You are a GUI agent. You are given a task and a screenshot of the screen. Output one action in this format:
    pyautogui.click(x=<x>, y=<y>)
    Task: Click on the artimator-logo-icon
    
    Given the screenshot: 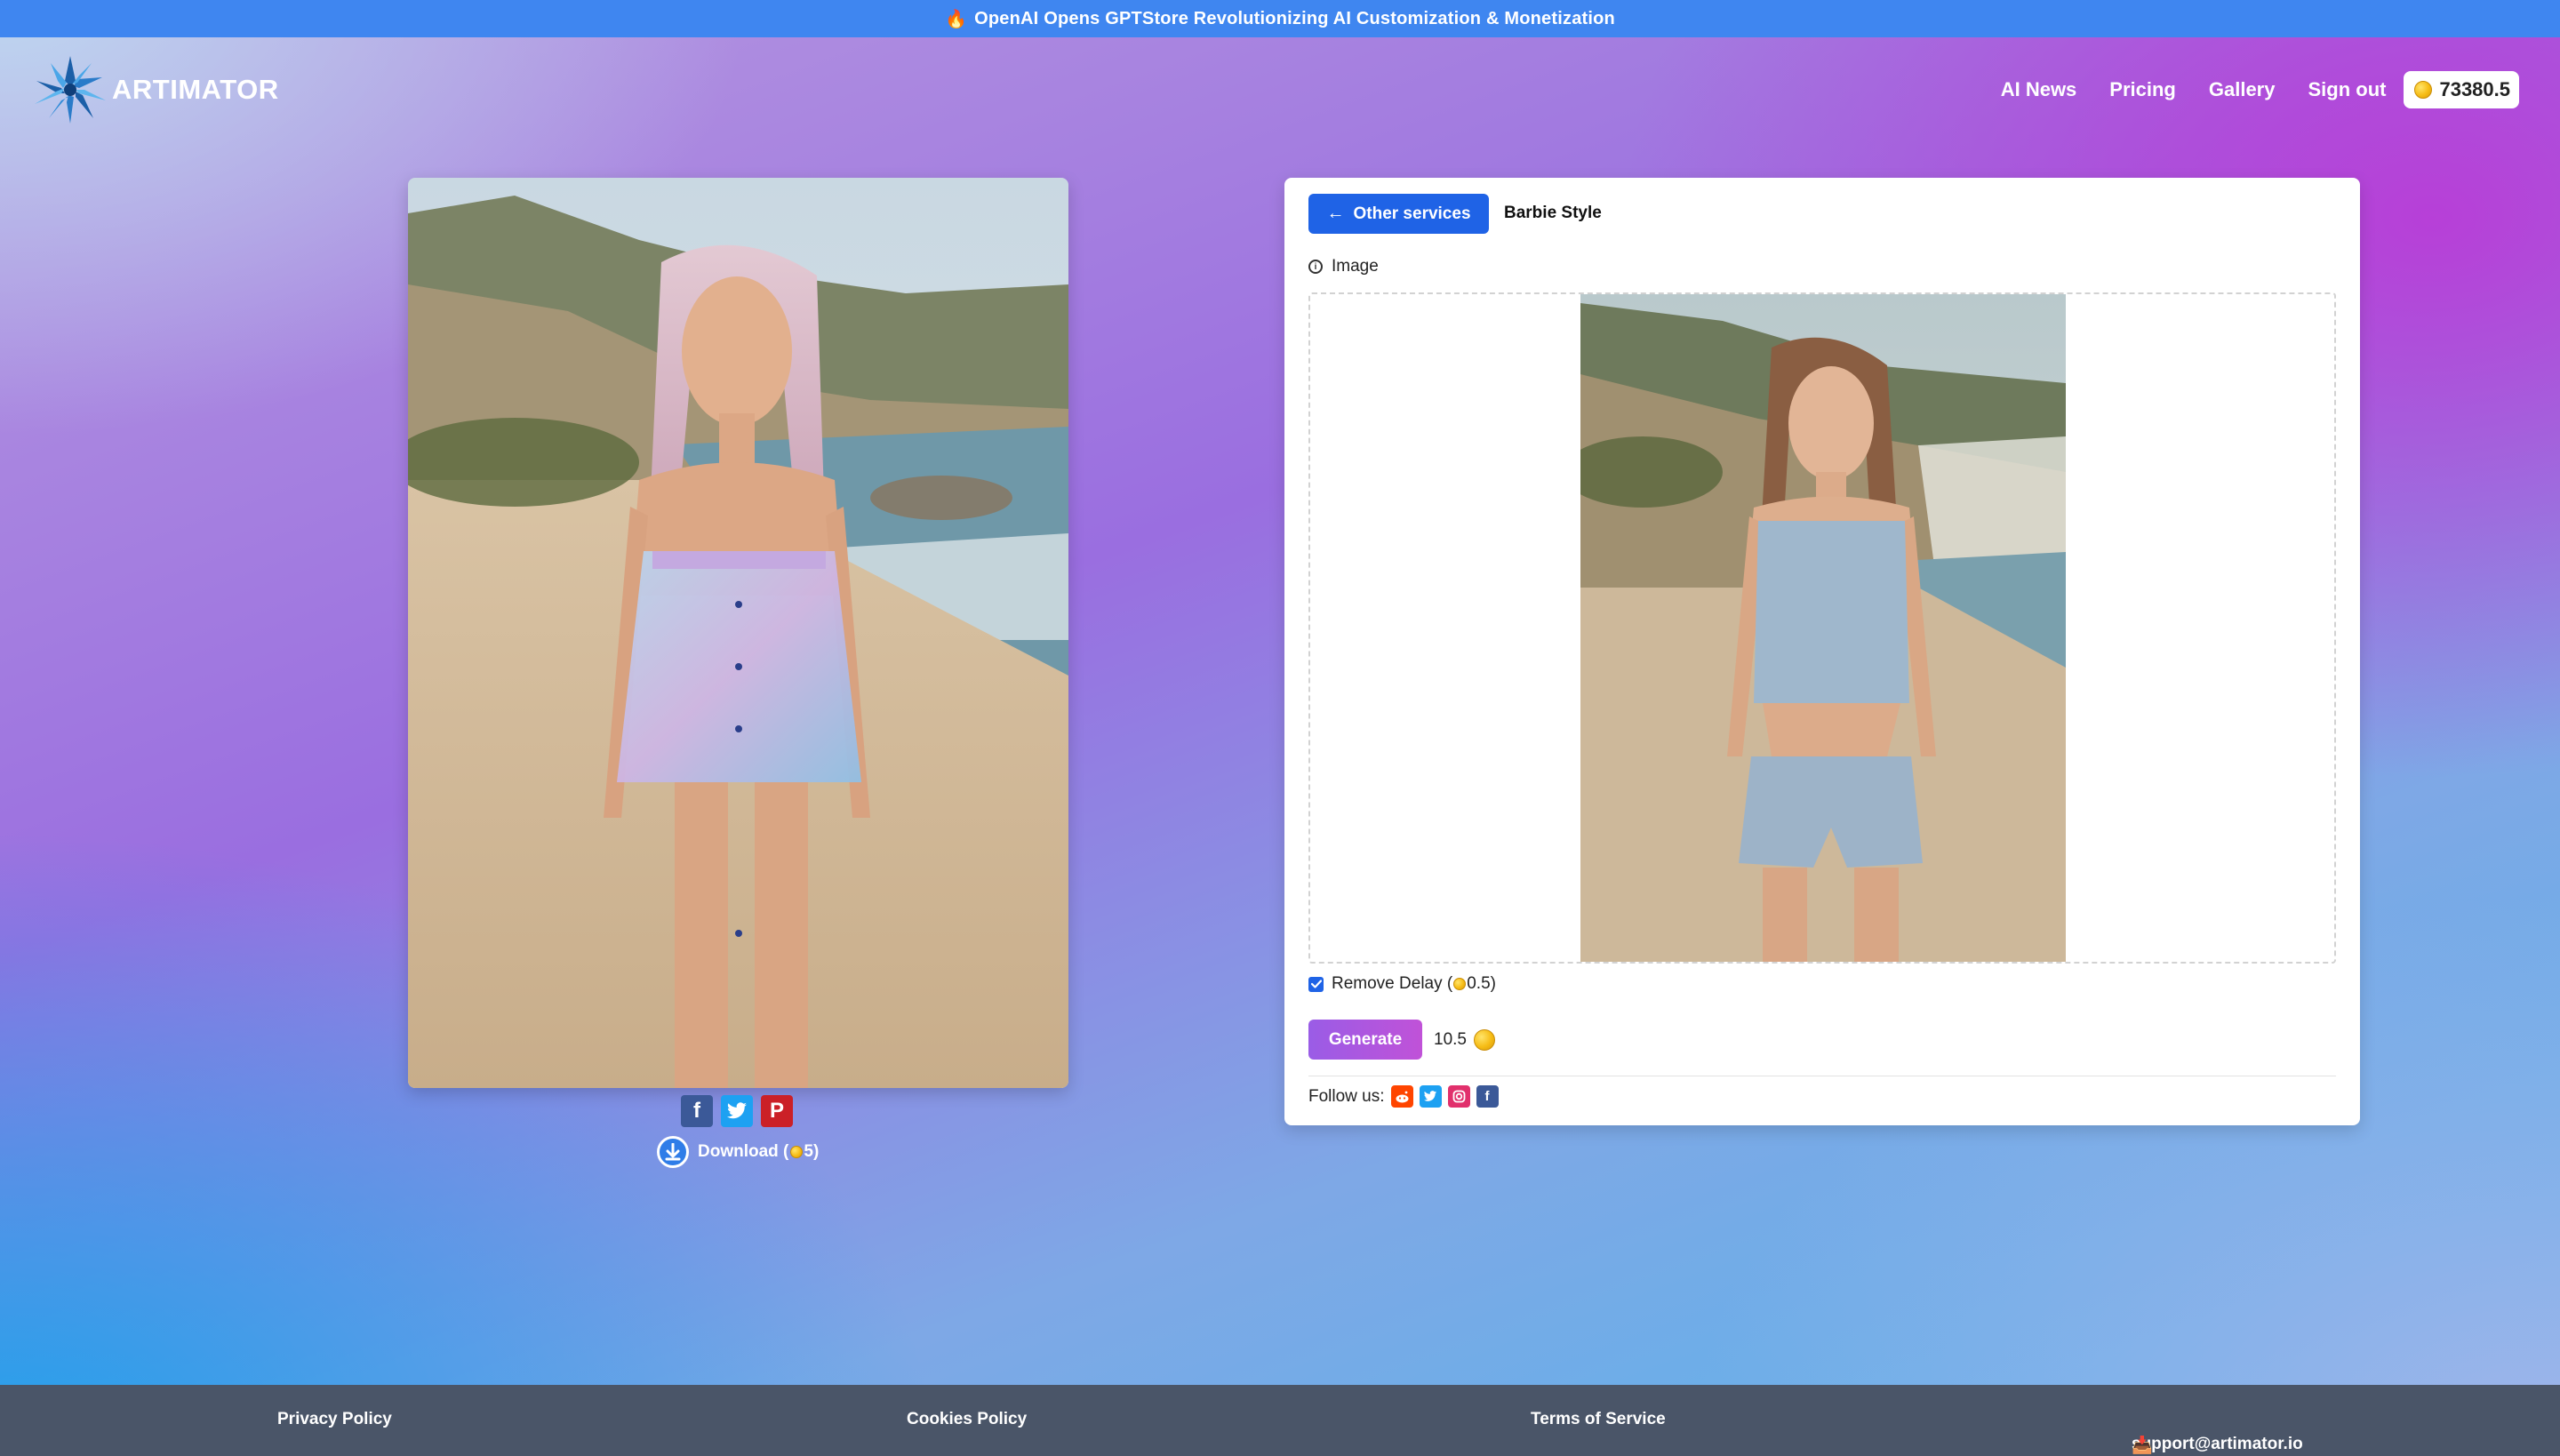 What is the action you would take?
    pyautogui.click(x=70, y=90)
    